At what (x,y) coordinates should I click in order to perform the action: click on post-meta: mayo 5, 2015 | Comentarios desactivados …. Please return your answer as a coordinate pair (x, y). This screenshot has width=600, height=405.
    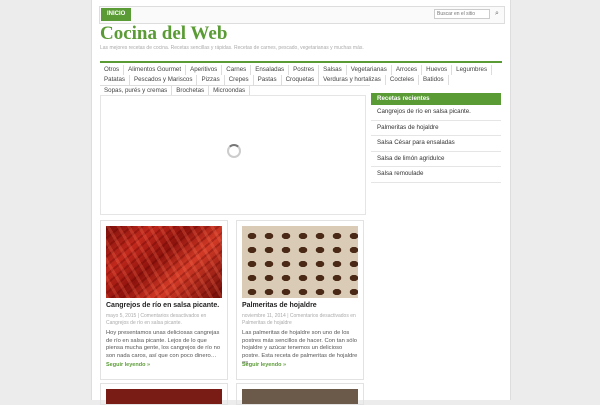
    Looking at the image, I should click on (156, 319).